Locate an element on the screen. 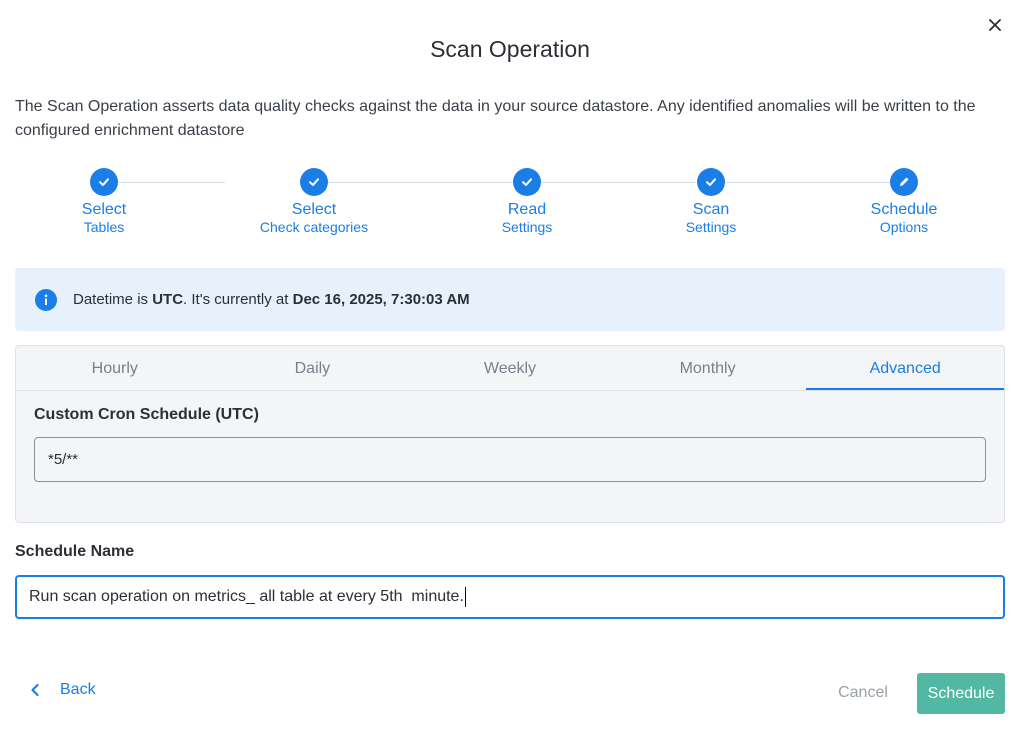 Image resolution: width=1020 pixels, height=739 pixels. step-select-check-categories: Select Check categories is located at coordinates (314, 202).